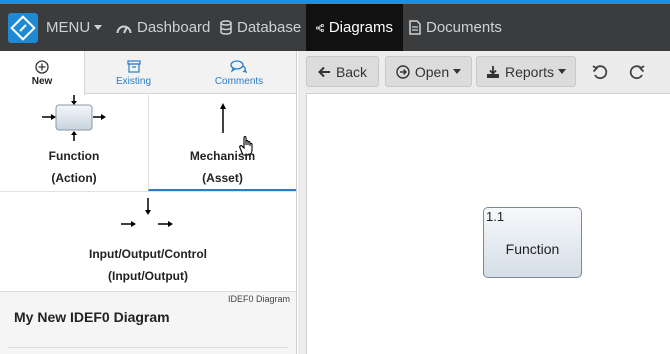 The image size is (670, 354). I want to click on menu-button: MENU, so click(74, 27).